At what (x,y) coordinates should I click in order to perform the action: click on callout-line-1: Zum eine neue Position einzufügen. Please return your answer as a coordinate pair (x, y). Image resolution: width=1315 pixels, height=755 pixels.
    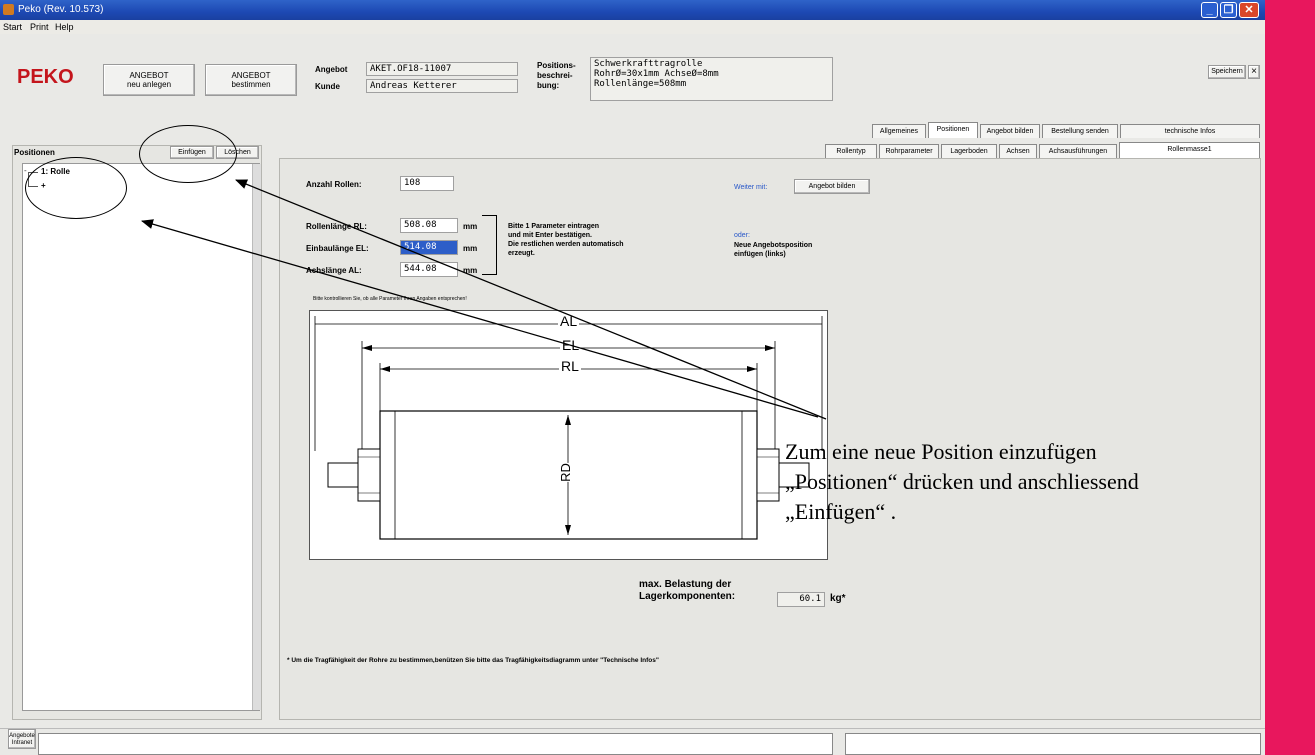
    Looking at the image, I should click on (941, 451).